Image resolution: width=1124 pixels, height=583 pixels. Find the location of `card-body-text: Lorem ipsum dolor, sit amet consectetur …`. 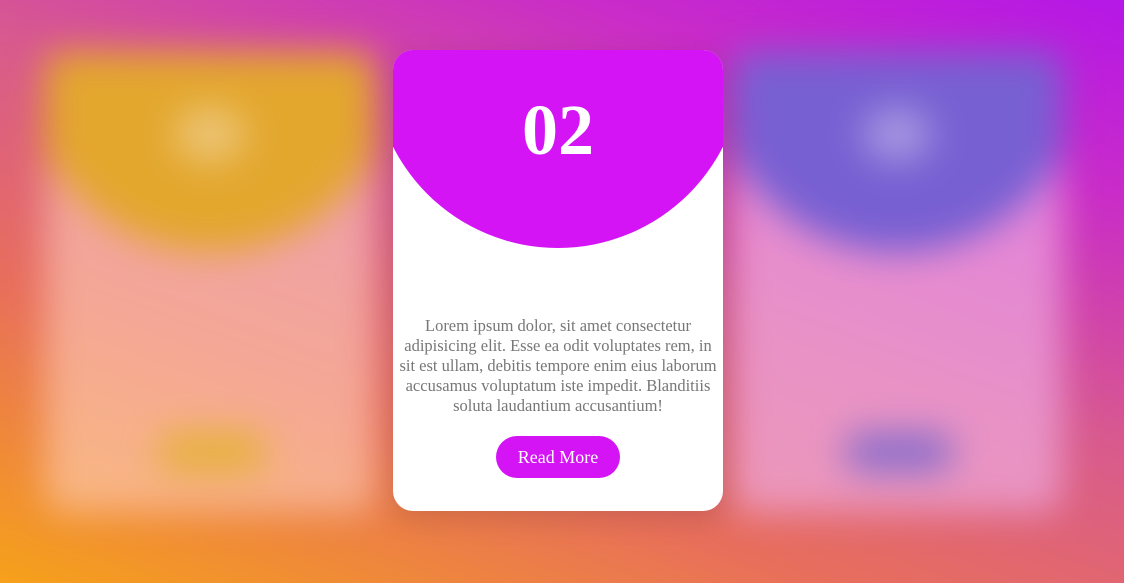

card-body-text: Lorem ipsum dolor, sit amet consectetur … is located at coordinates (558, 365).